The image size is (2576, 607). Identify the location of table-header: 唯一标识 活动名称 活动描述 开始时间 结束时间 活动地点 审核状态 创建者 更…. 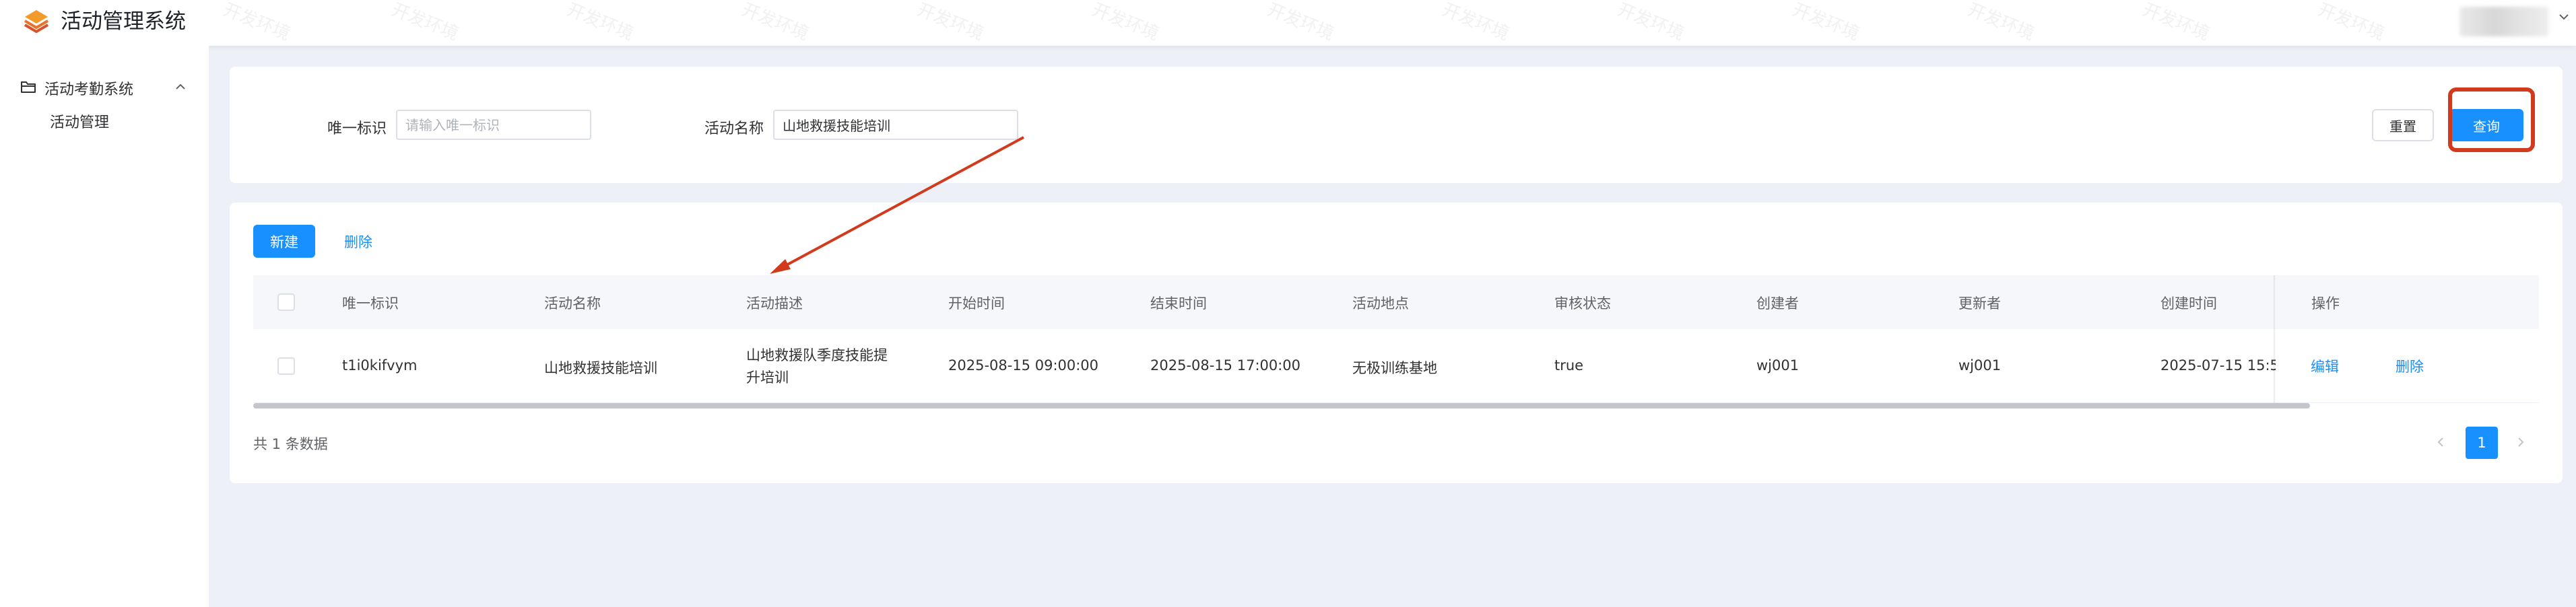
(1396, 302).